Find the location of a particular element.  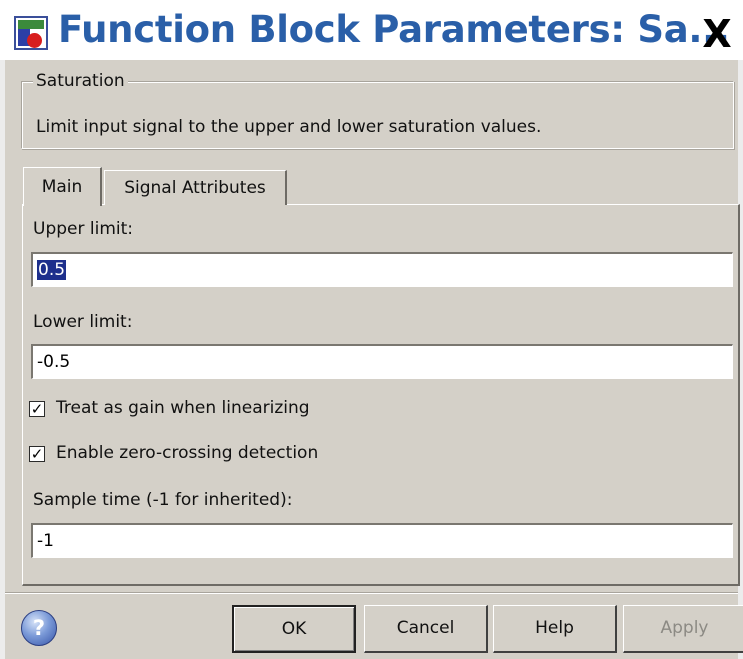

simulink-block-icon is located at coordinates (31, 33).